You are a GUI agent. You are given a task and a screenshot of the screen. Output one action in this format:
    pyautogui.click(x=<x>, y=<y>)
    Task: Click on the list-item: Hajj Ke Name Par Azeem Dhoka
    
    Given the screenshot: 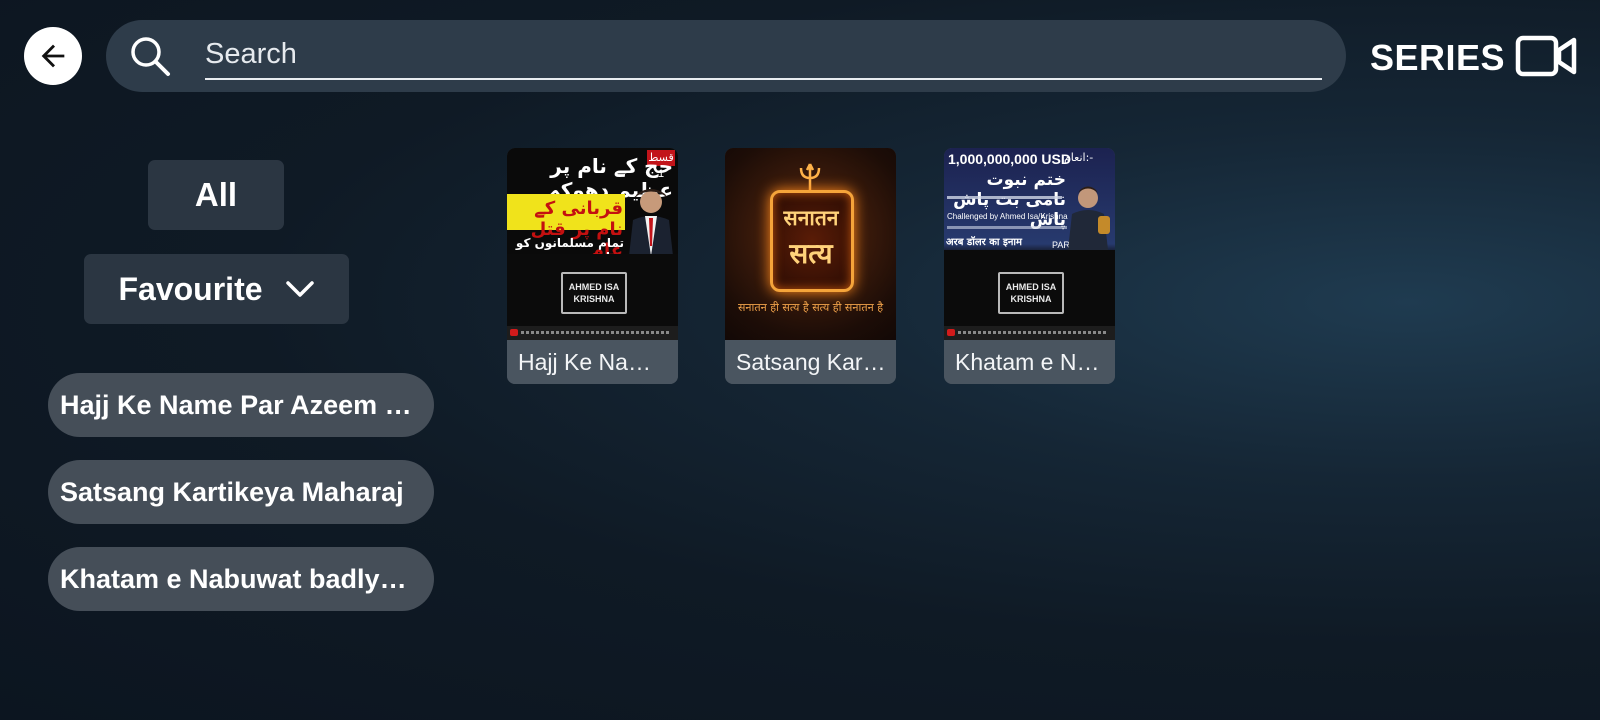 What is the action you would take?
    pyautogui.click(x=241, y=405)
    